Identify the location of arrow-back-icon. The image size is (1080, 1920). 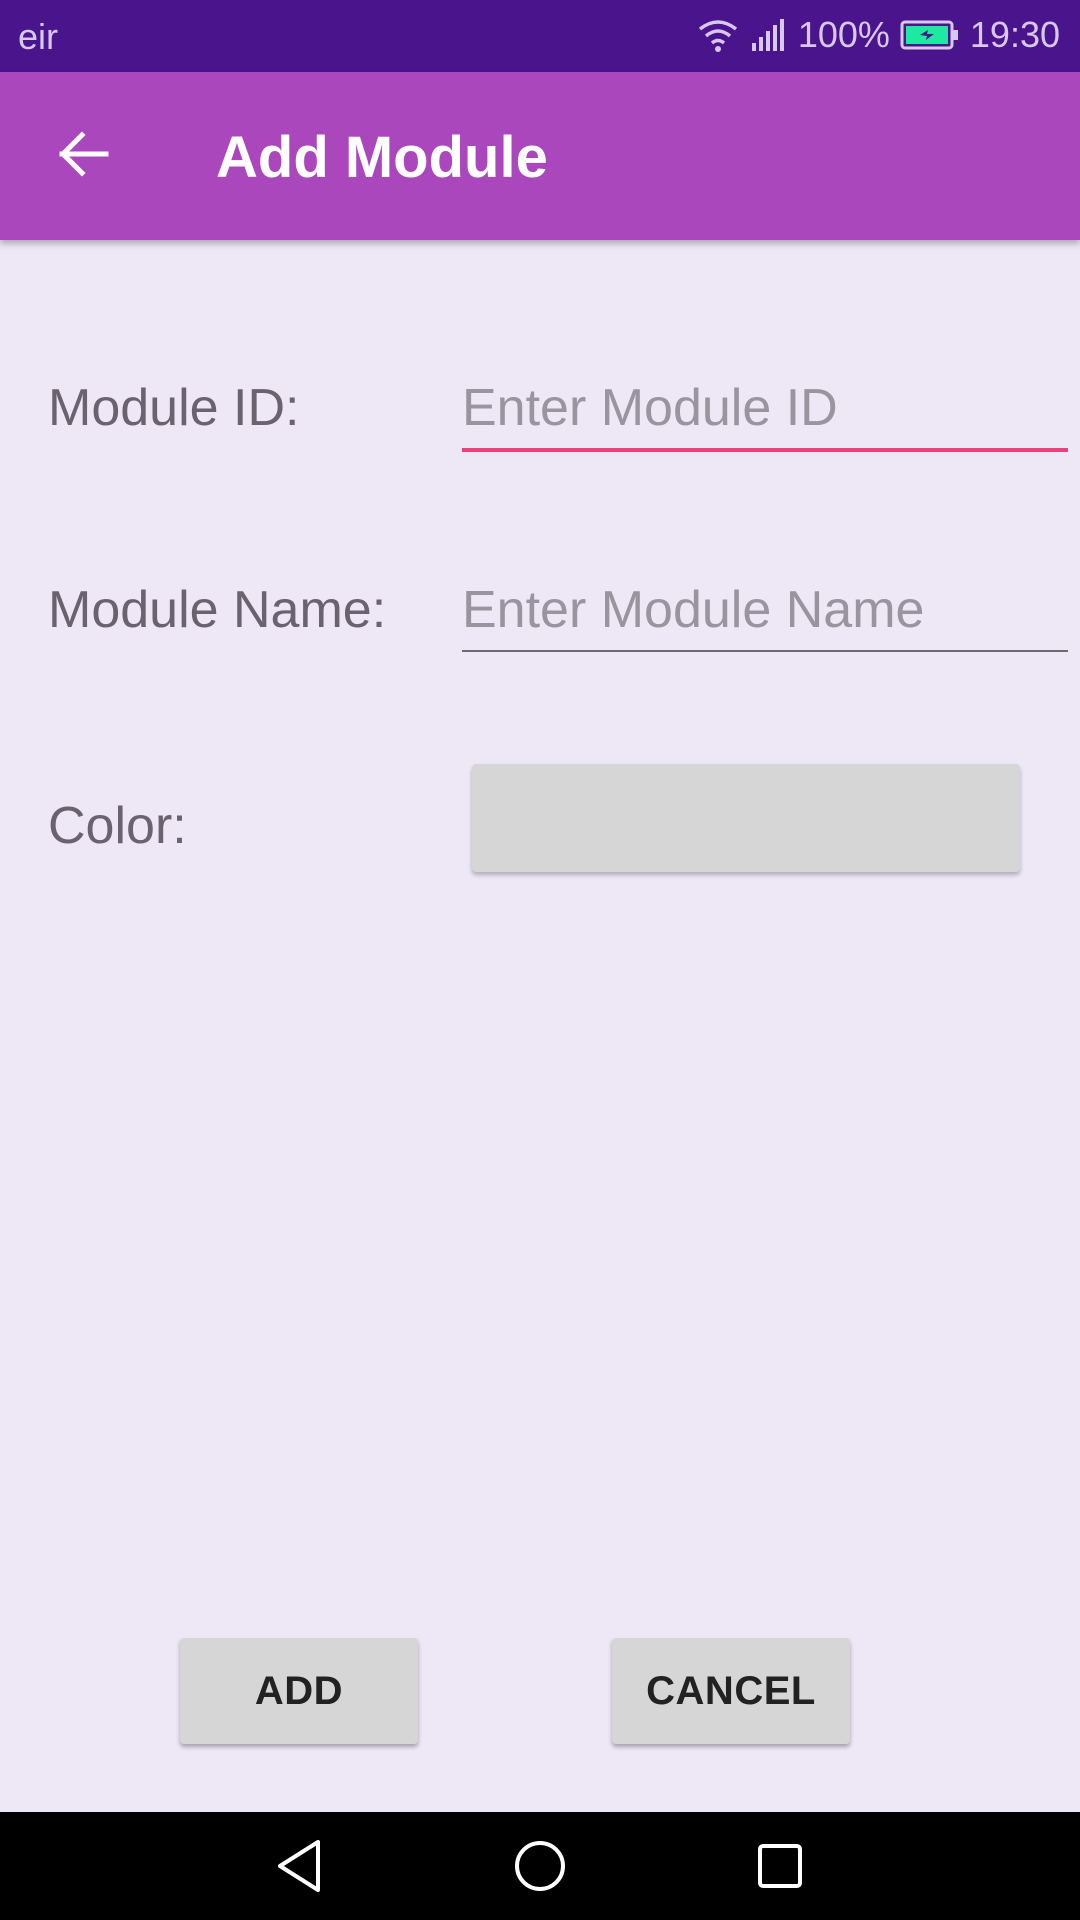
(84, 156).